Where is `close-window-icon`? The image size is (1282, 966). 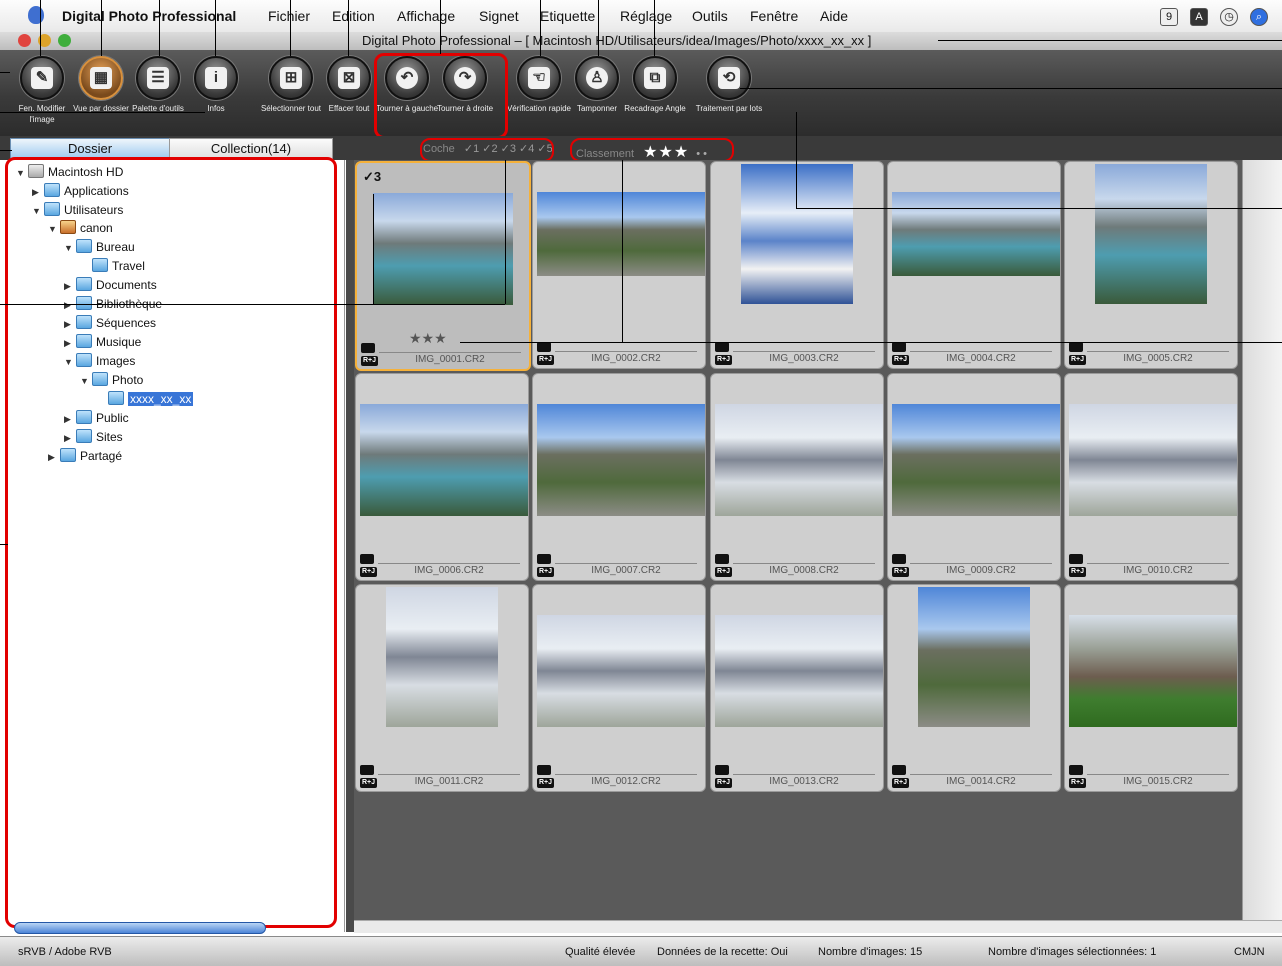
close-window-icon is located at coordinates (24, 40).